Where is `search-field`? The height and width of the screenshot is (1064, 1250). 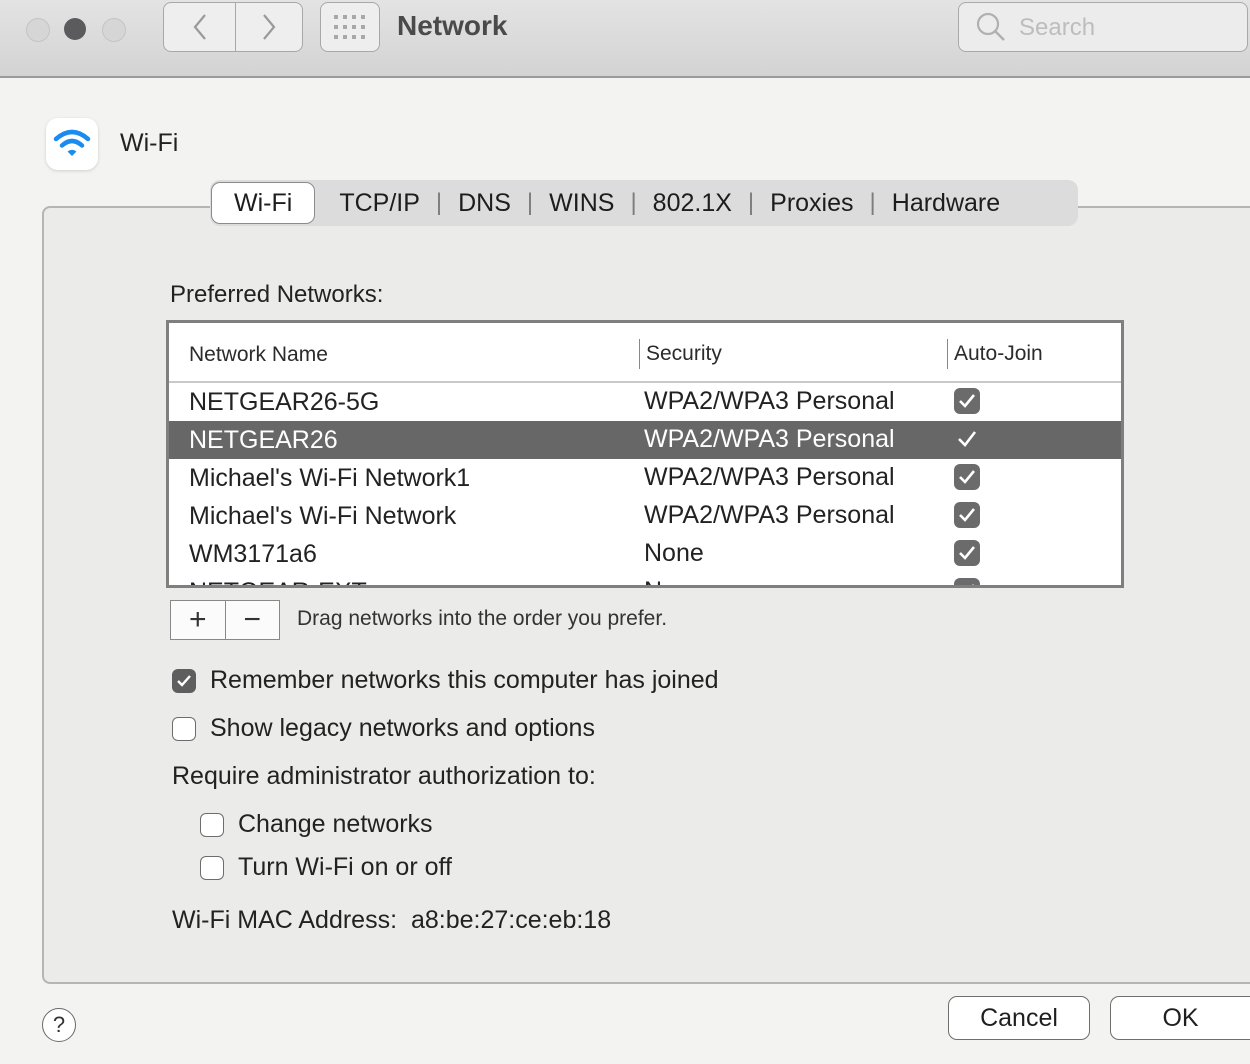
search-field is located at coordinates (1103, 27).